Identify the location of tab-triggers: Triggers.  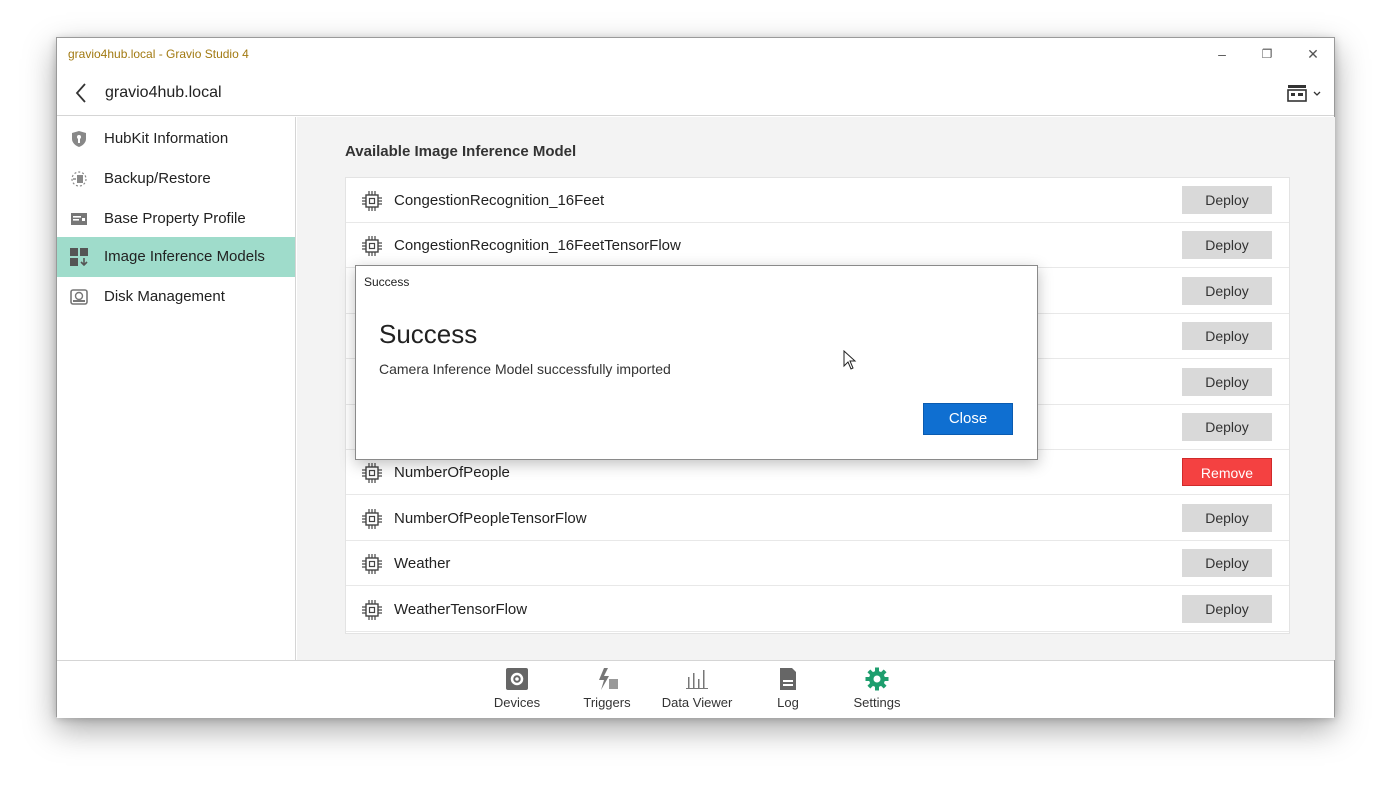
(607, 690).